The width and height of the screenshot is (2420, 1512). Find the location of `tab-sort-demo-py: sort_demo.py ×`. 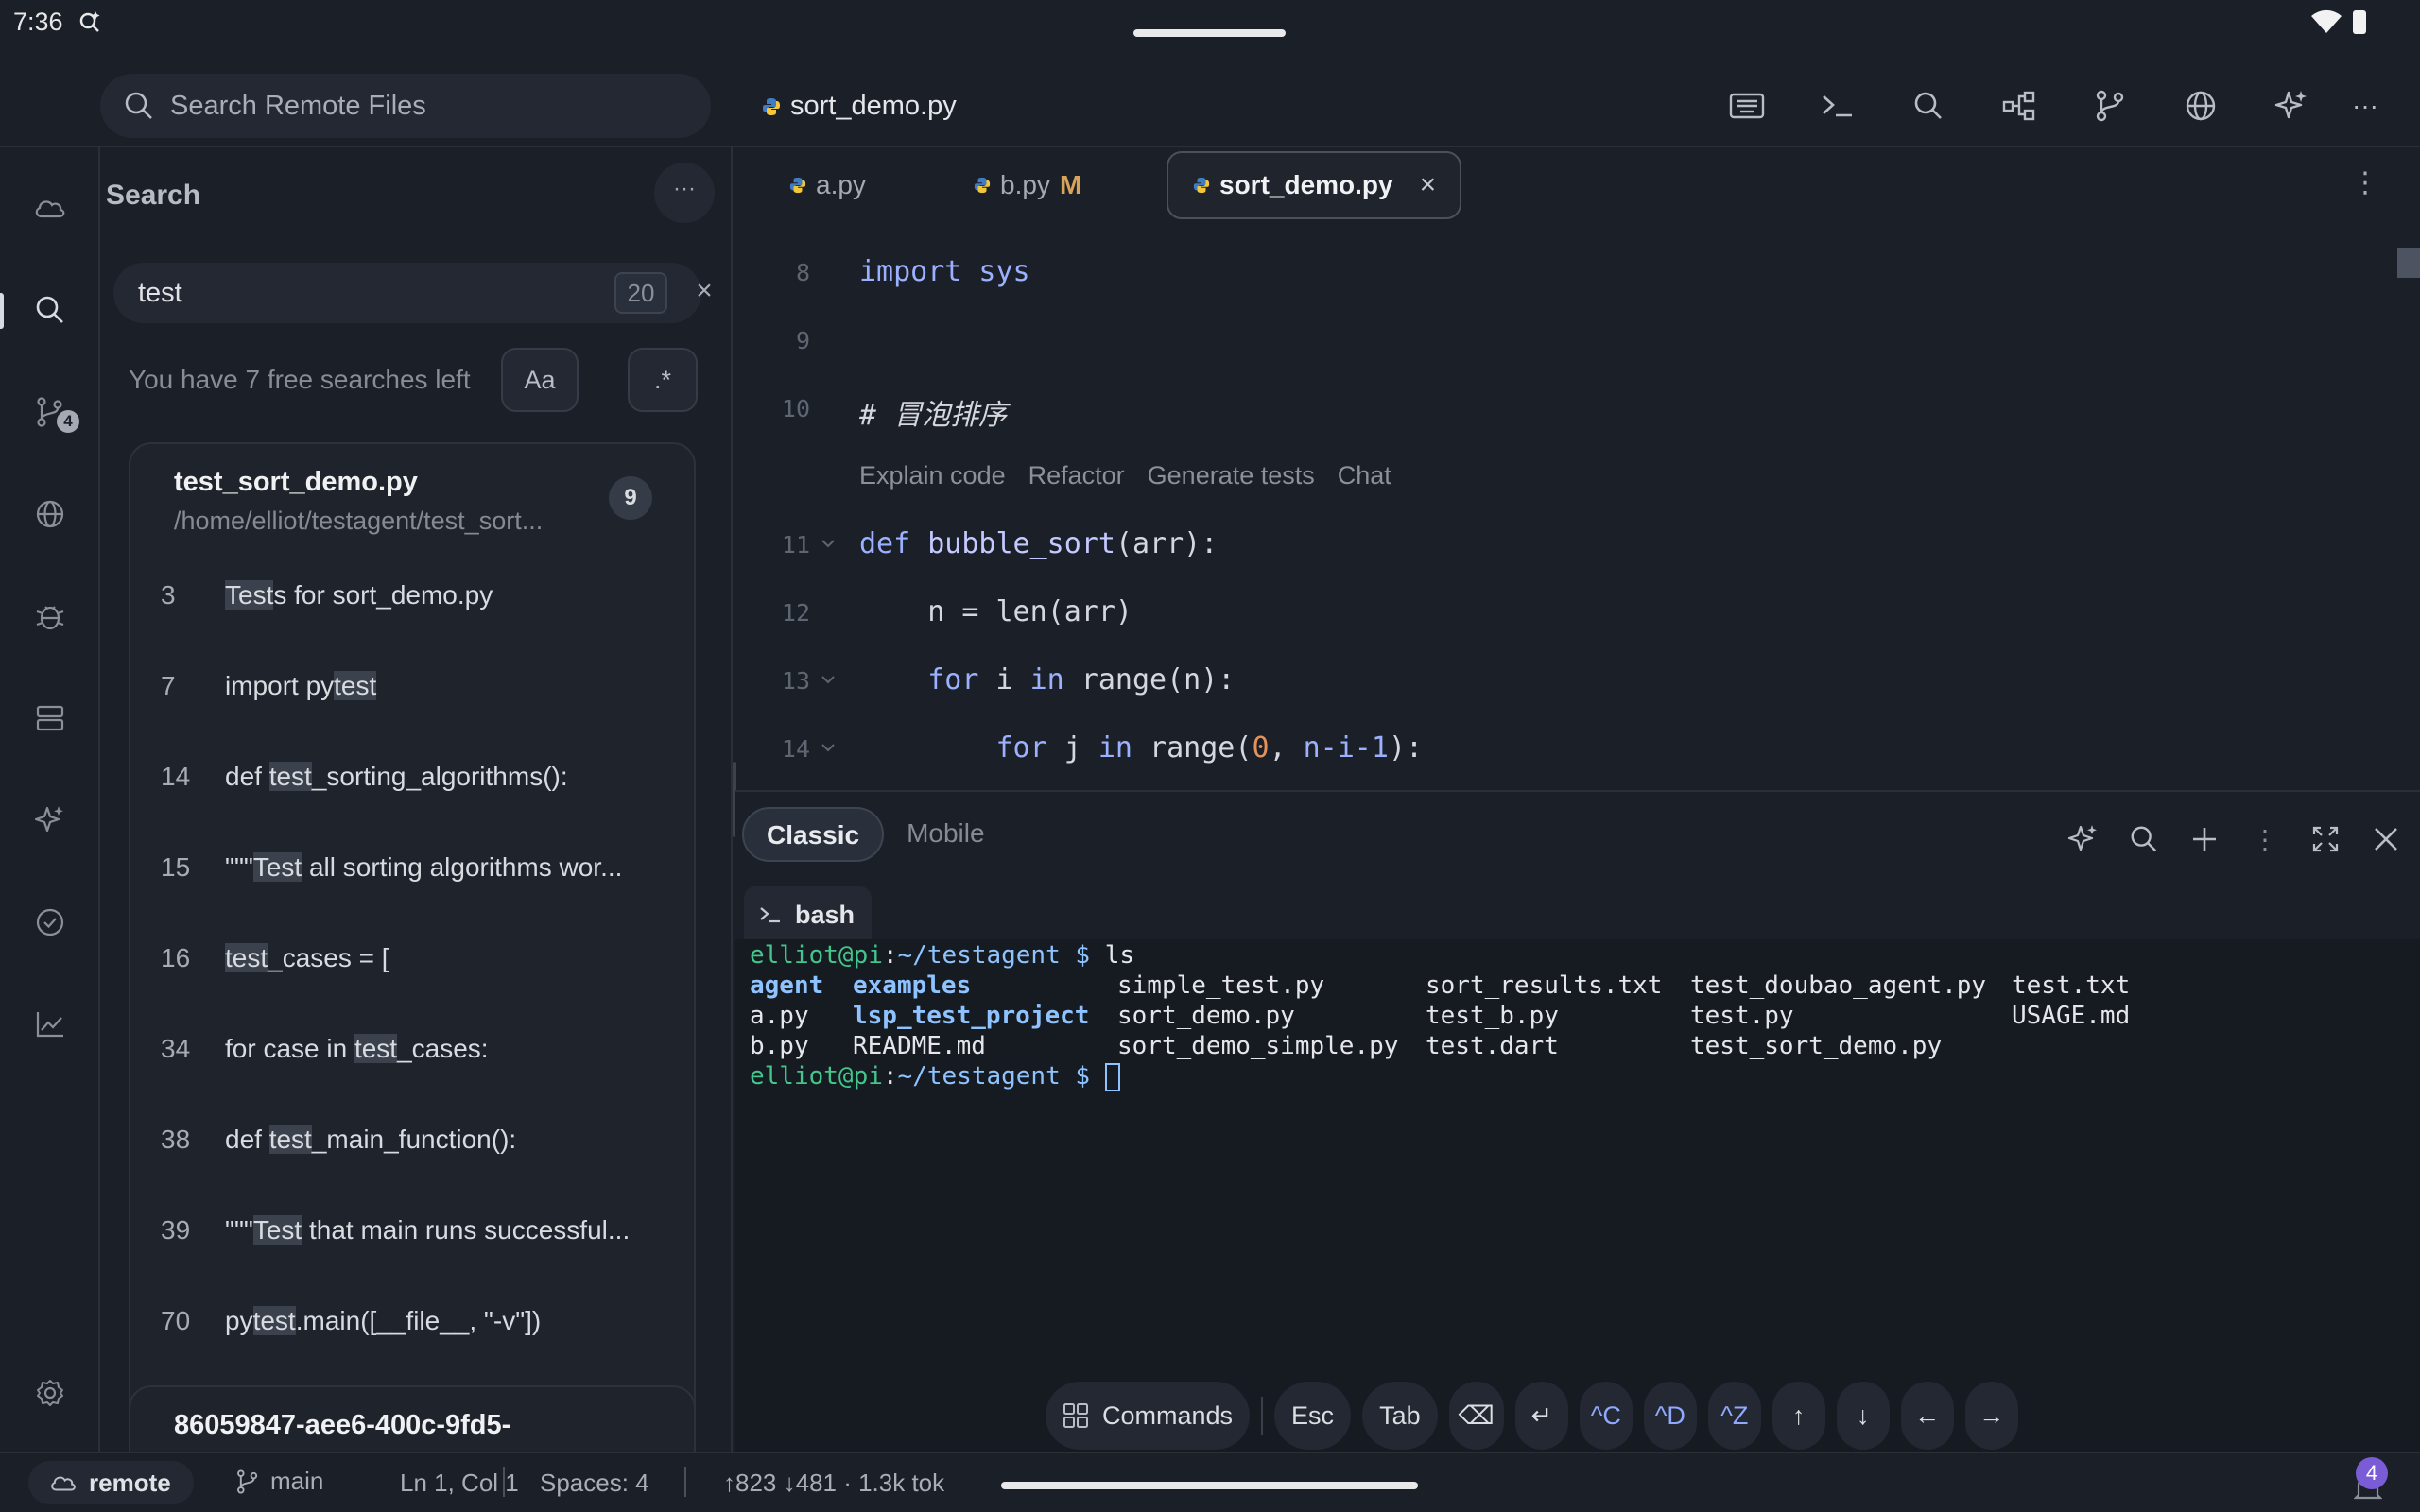

tab-sort-demo-py: sort_demo.py × is located at coordinates (1314, 185).